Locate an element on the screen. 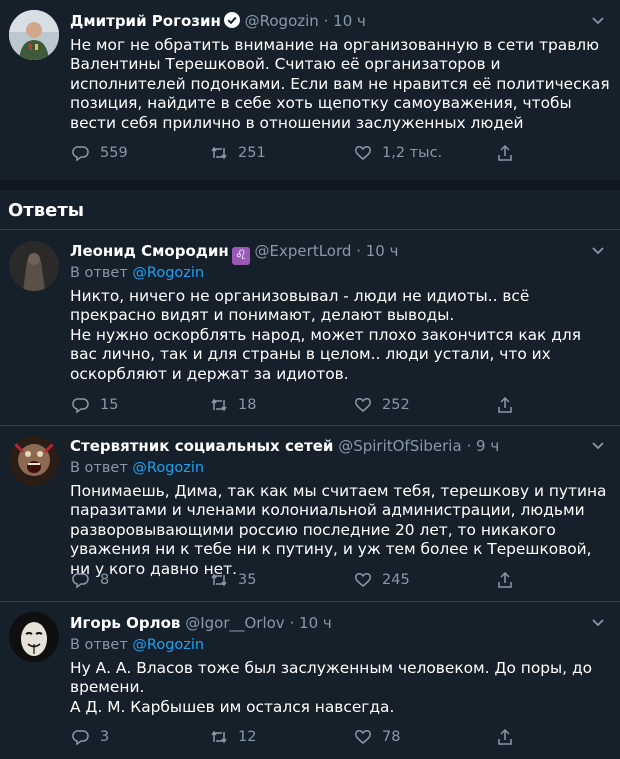 The image size is (620, 759). reply-count: 15 is located at coordinates (109, 405).